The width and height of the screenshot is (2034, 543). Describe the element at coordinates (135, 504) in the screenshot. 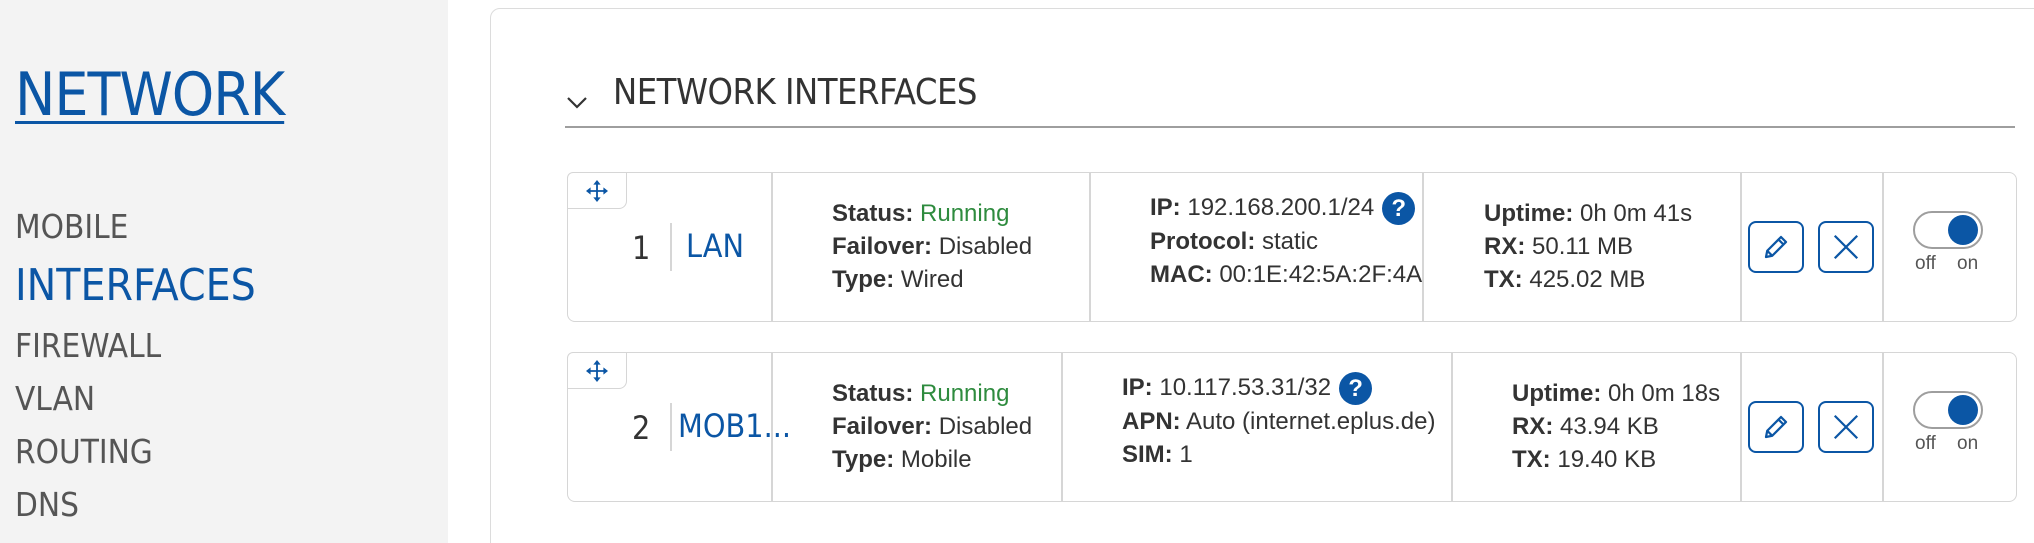

I see `sidebar-item-dns: DNS` at that location.